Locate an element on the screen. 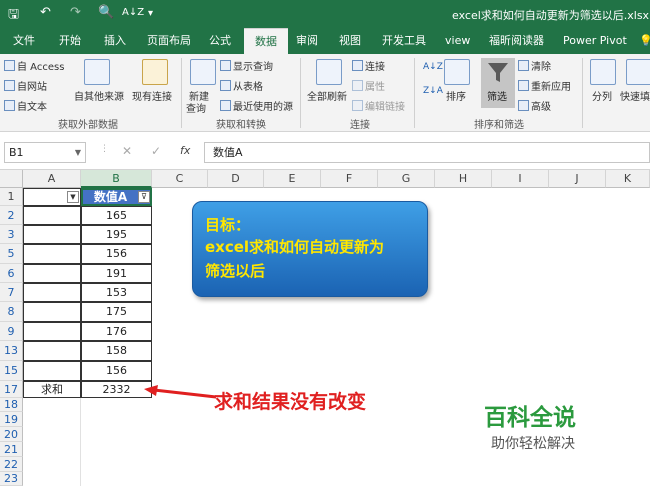 This screenshot has height=486, width=650. text-to-columns-button: 分列 is located at coordinates (602, 95).